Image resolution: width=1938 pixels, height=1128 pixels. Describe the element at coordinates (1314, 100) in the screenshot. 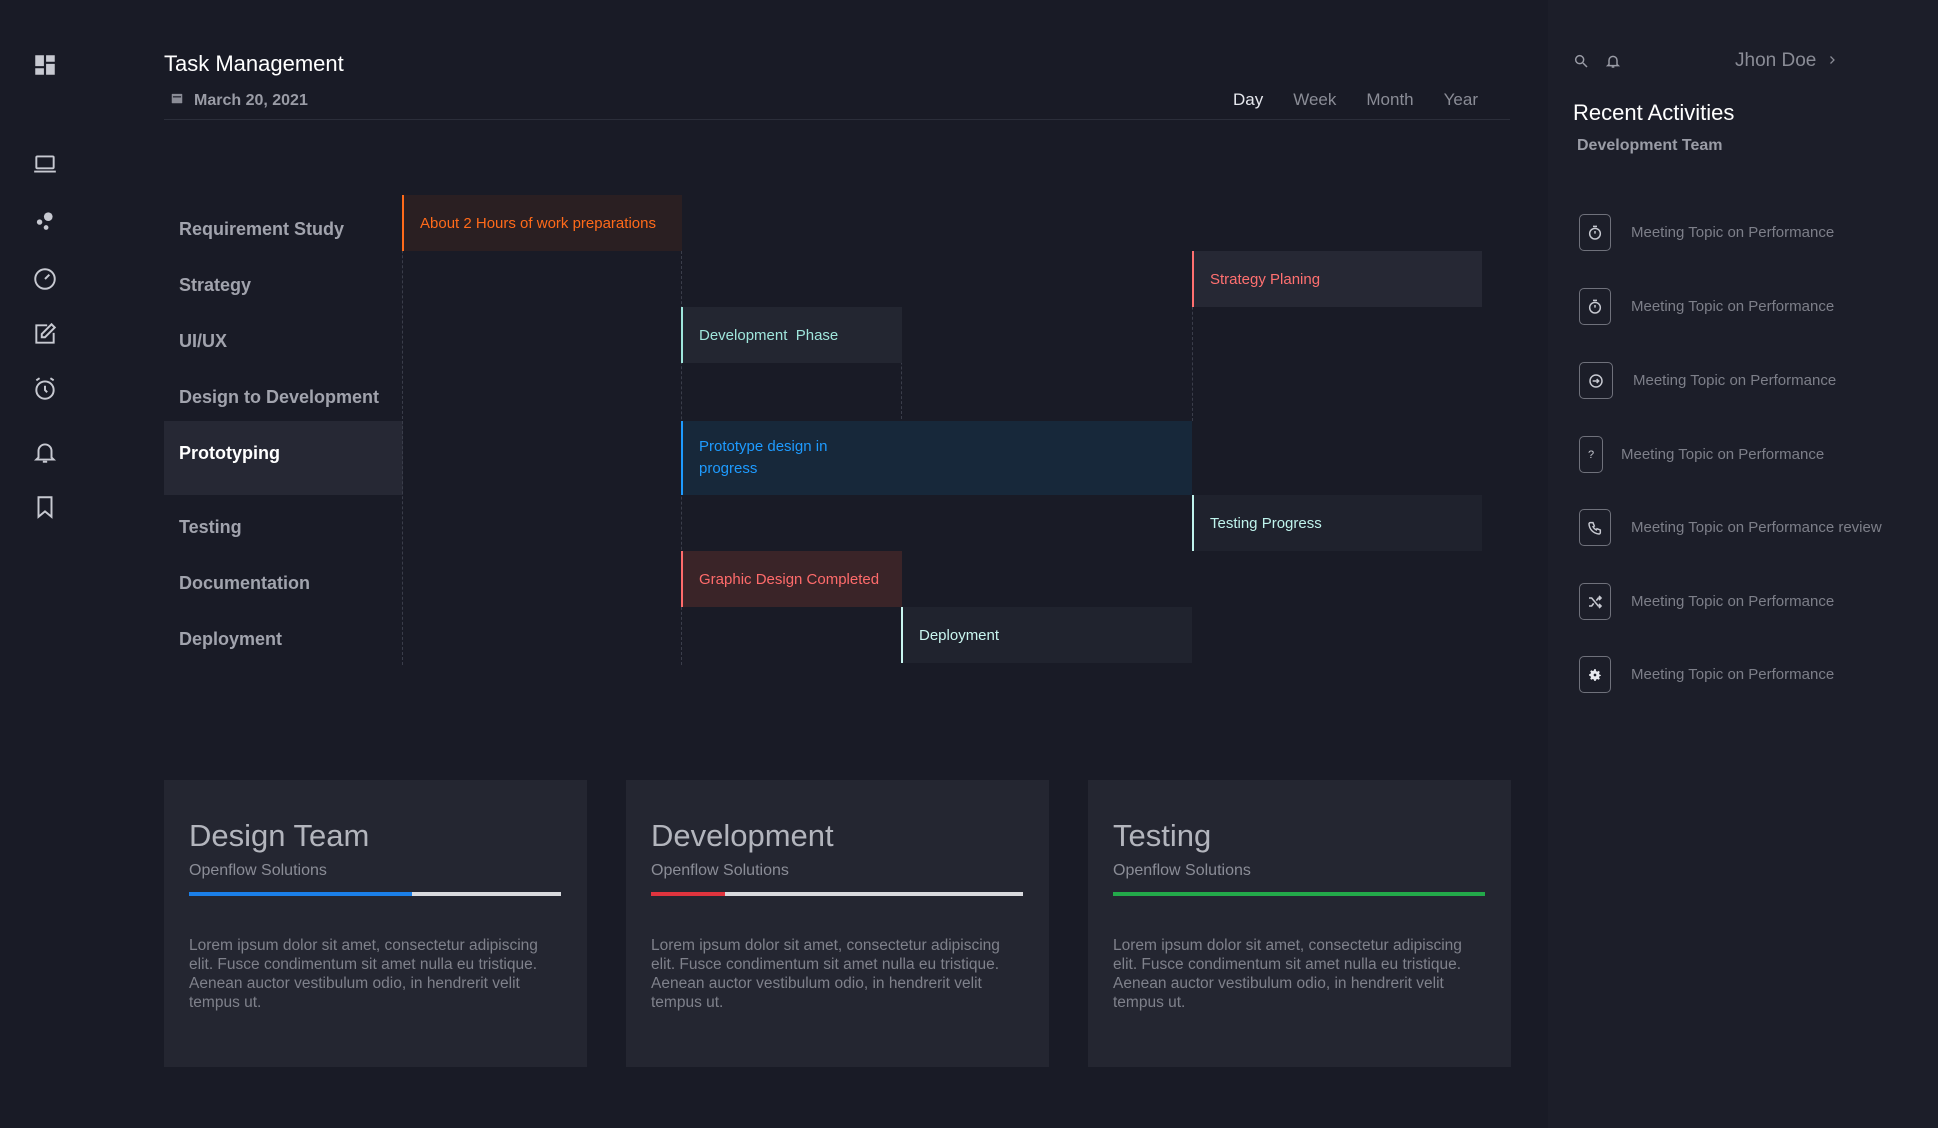

I see `tab-week: Week` at that location.